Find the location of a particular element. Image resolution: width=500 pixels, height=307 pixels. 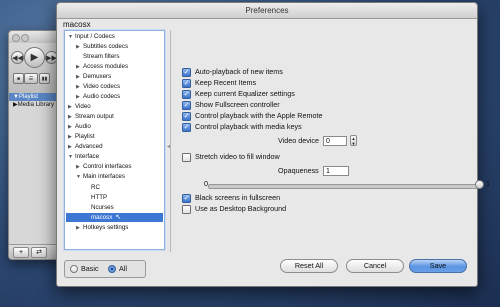

stretch-video-option: Stretch video to fill window is located at coordinates (231, 157).